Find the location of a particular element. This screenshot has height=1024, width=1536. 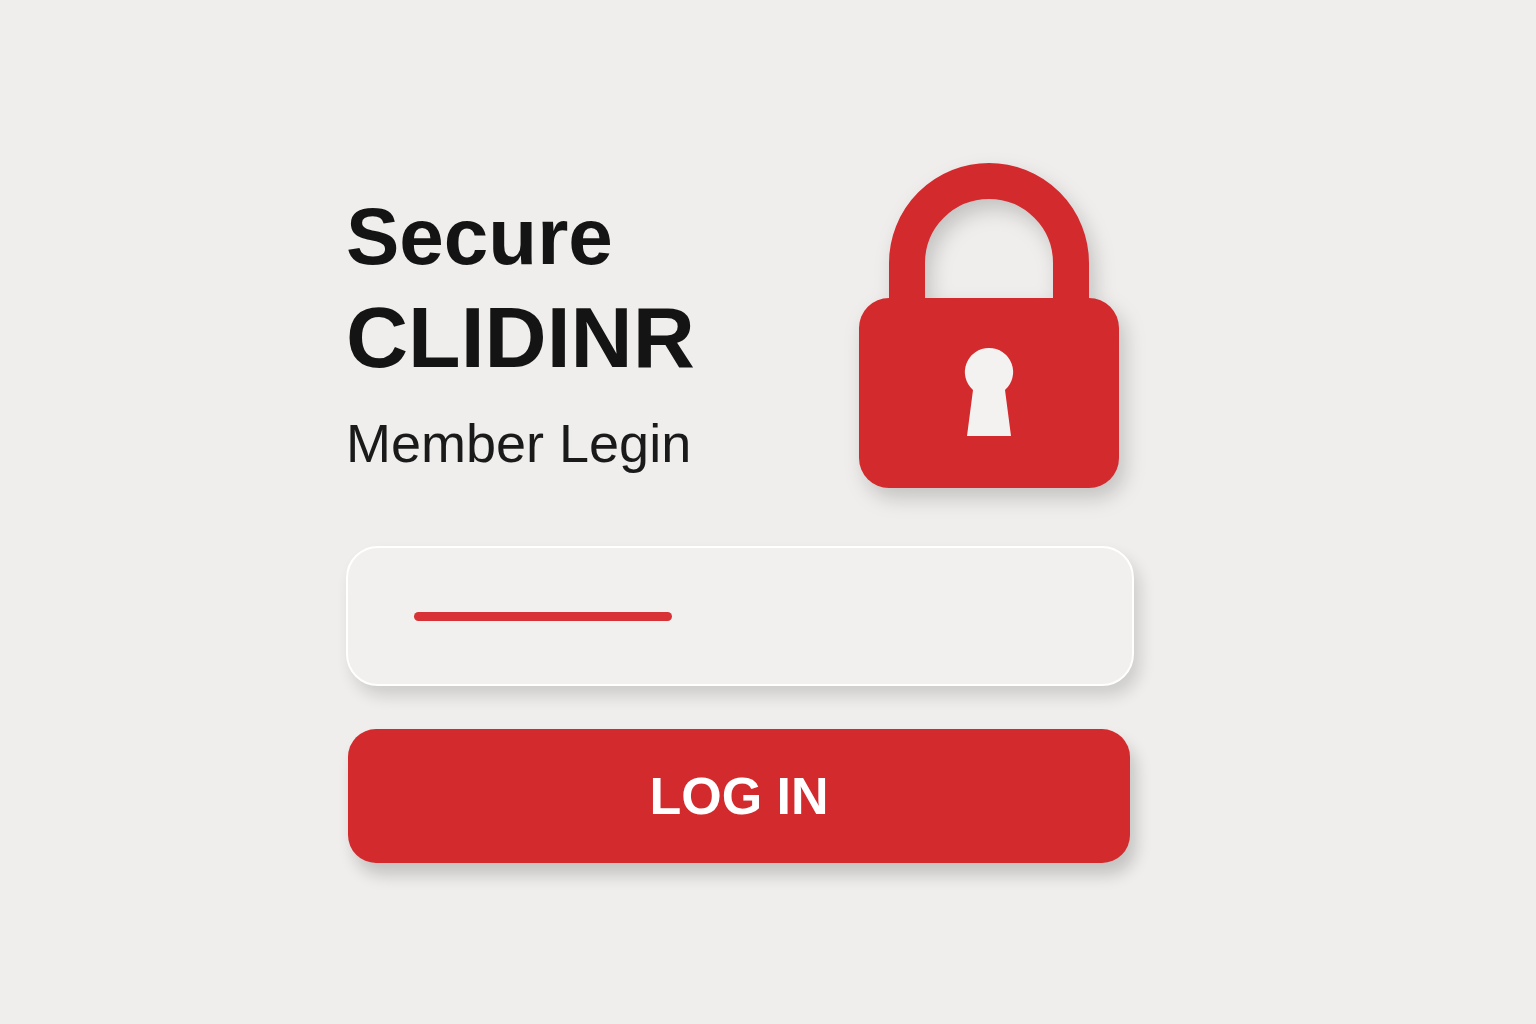

padlock-icon is located at coordinates (989, 326).